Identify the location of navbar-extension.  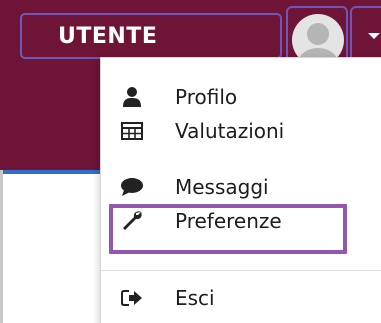
(50, 125).